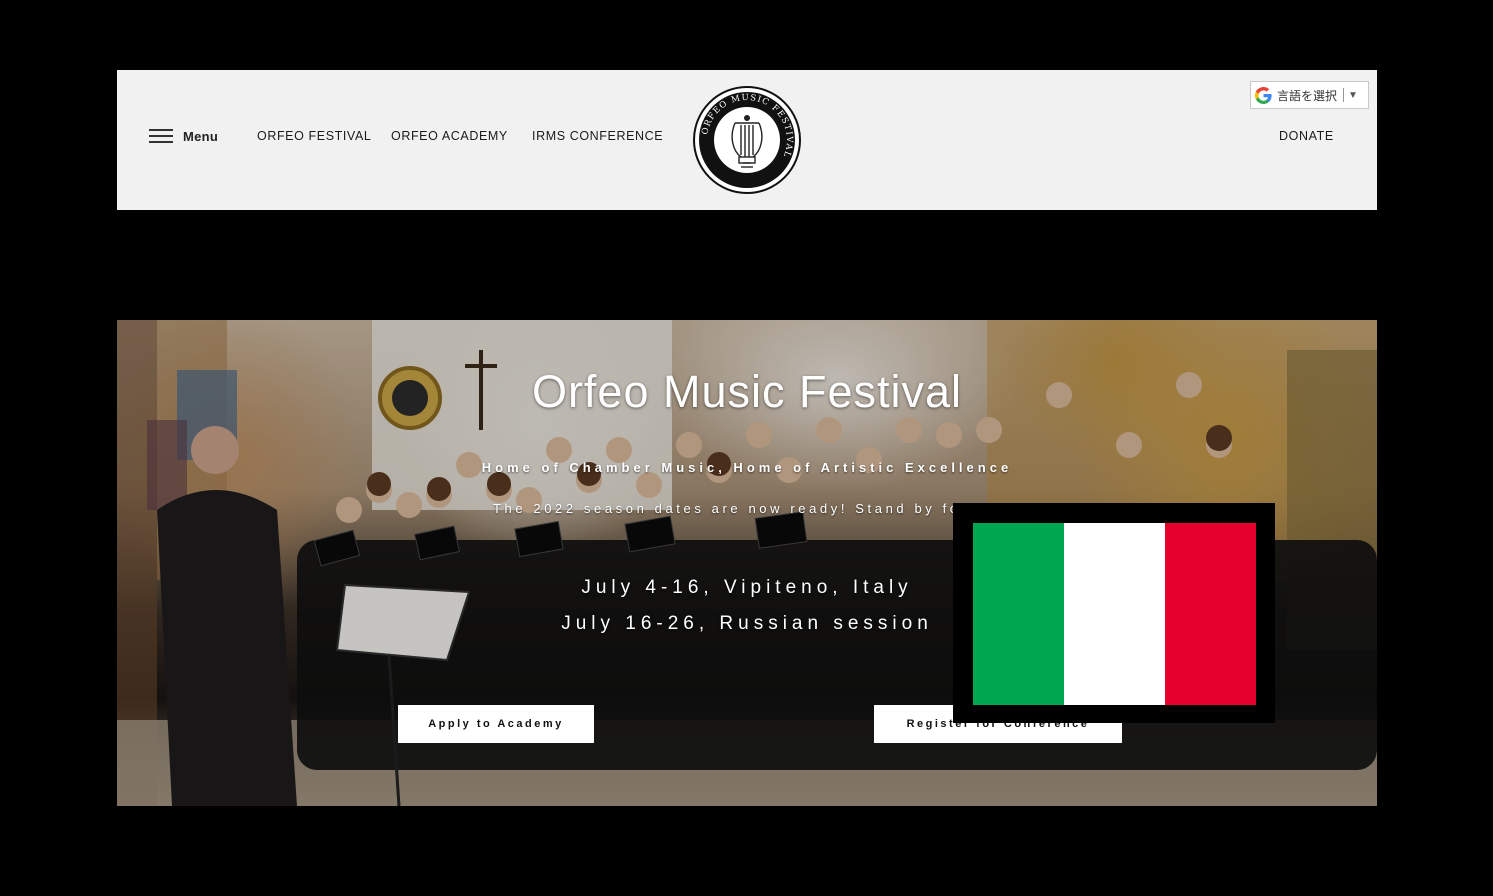 This screenshot has height=896, width=1493. Describe the element at coordinates (1353, 95) in the screenshot. I see `dropdown-caret-icon: ▼` at that location.